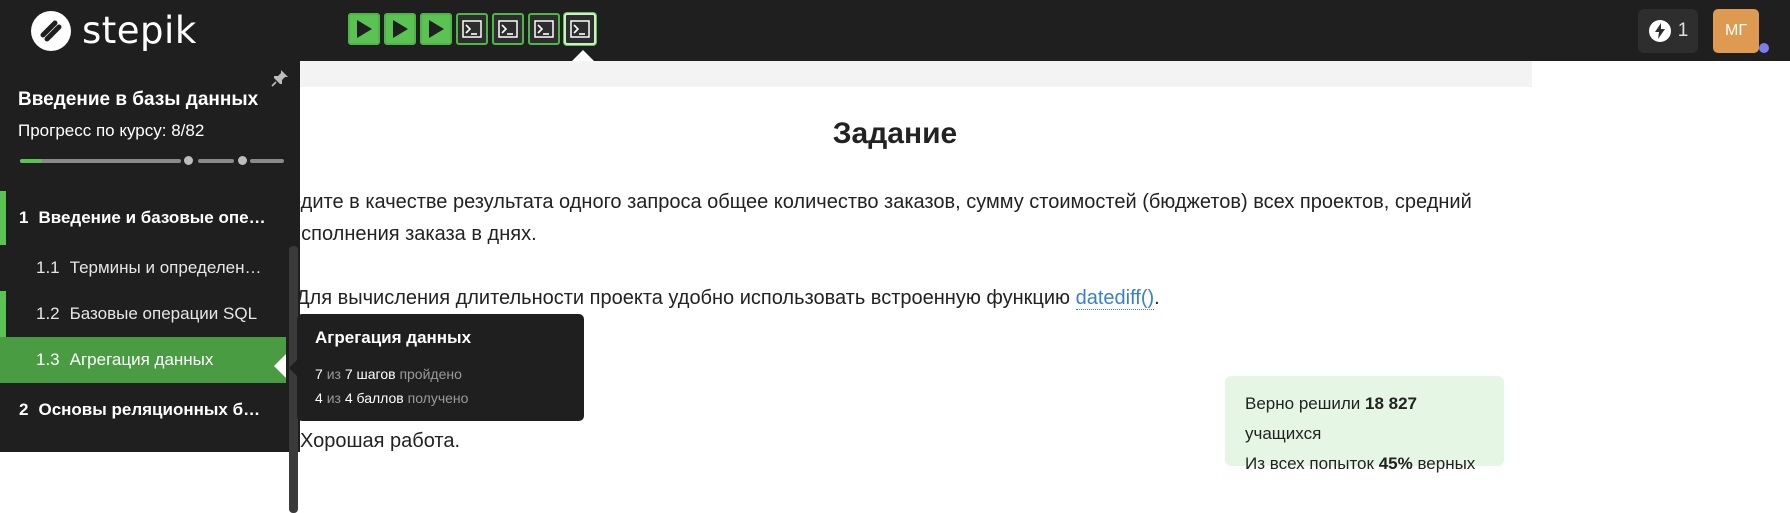 The image size is (1790, 513). Describe the element at coordinates (48, 267) in the screenshot. I see `lesson-number: 1.1` at that location.